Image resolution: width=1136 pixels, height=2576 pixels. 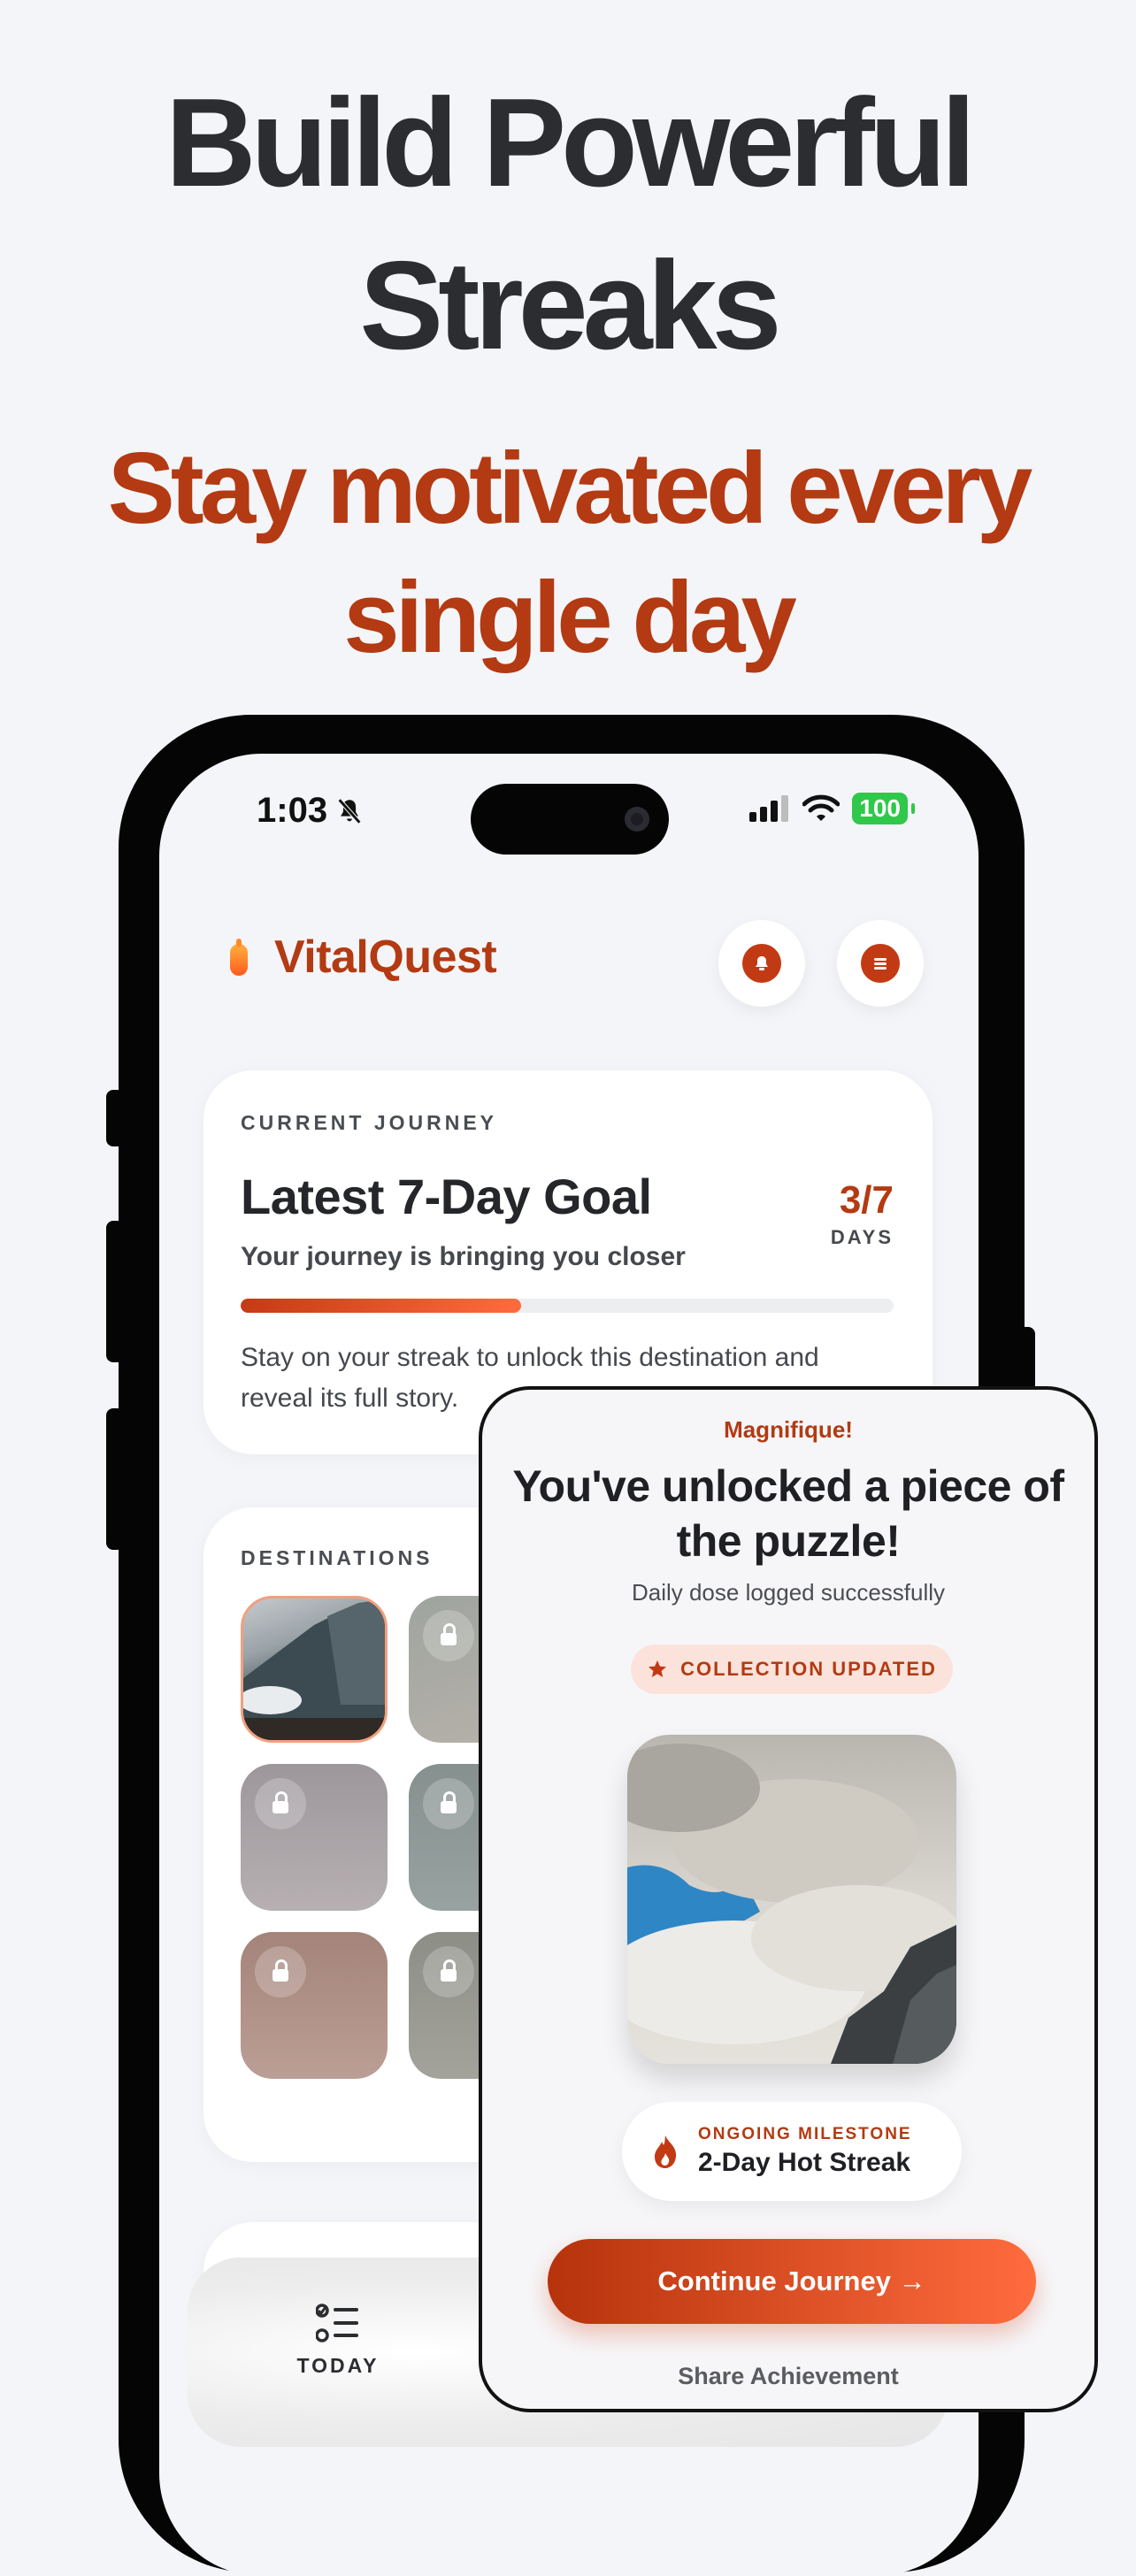 I want to click on puzzle-piece-image, so click(x=791, y=1899).